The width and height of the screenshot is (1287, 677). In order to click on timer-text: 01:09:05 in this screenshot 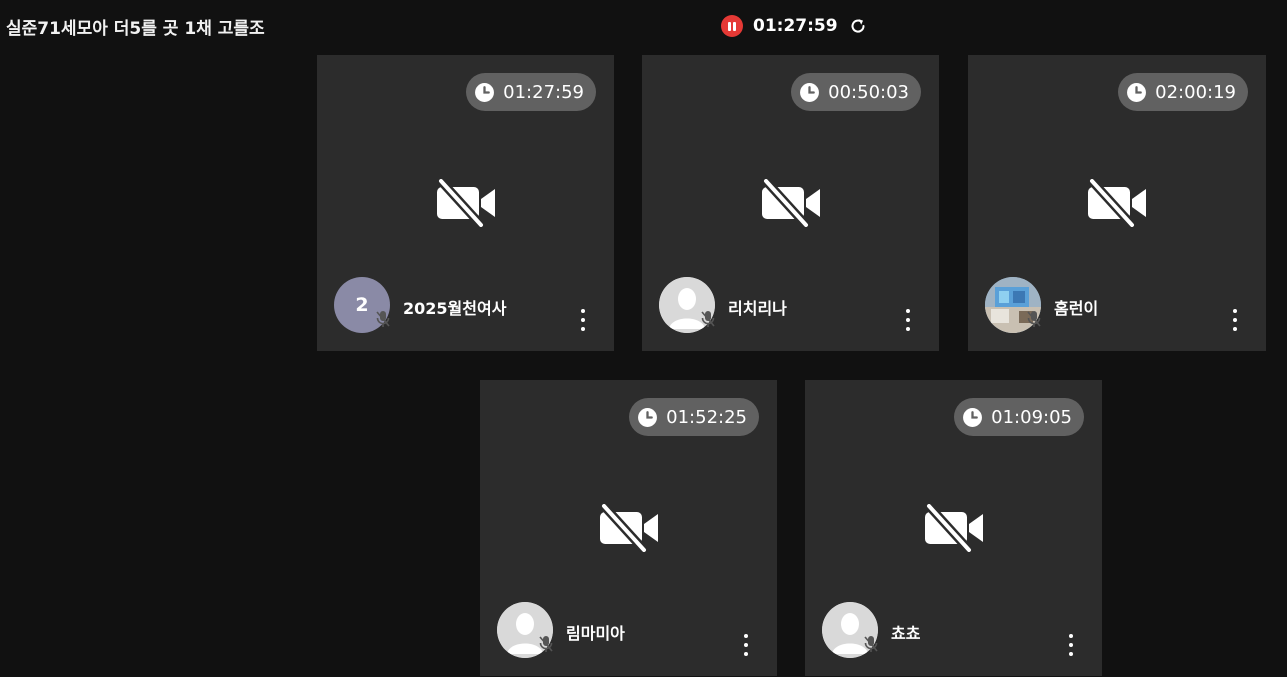, I will do `click(1031, 417)`.